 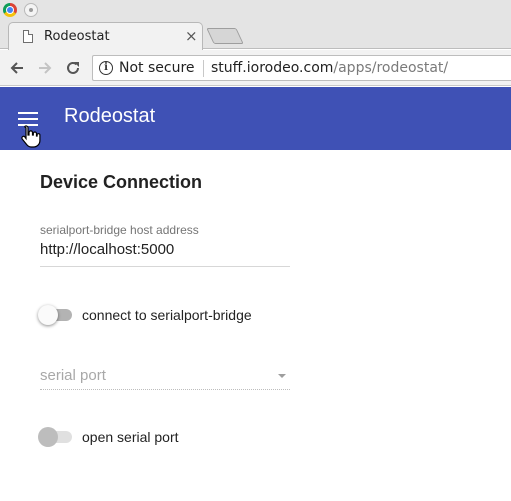 I want to click on host-address-input: http://localhost:5000, so click(x=165, y=254).